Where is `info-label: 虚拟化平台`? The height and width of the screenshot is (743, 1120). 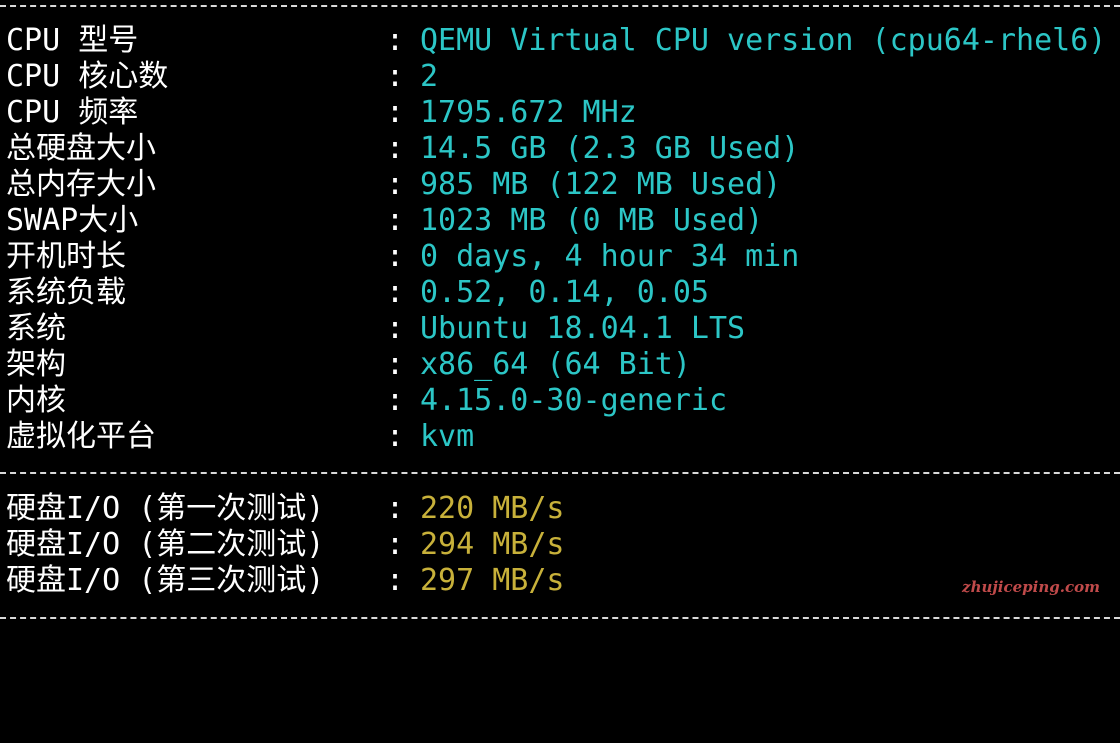 info-label: 虚拟化平台 is located at coordinates (81, 436).